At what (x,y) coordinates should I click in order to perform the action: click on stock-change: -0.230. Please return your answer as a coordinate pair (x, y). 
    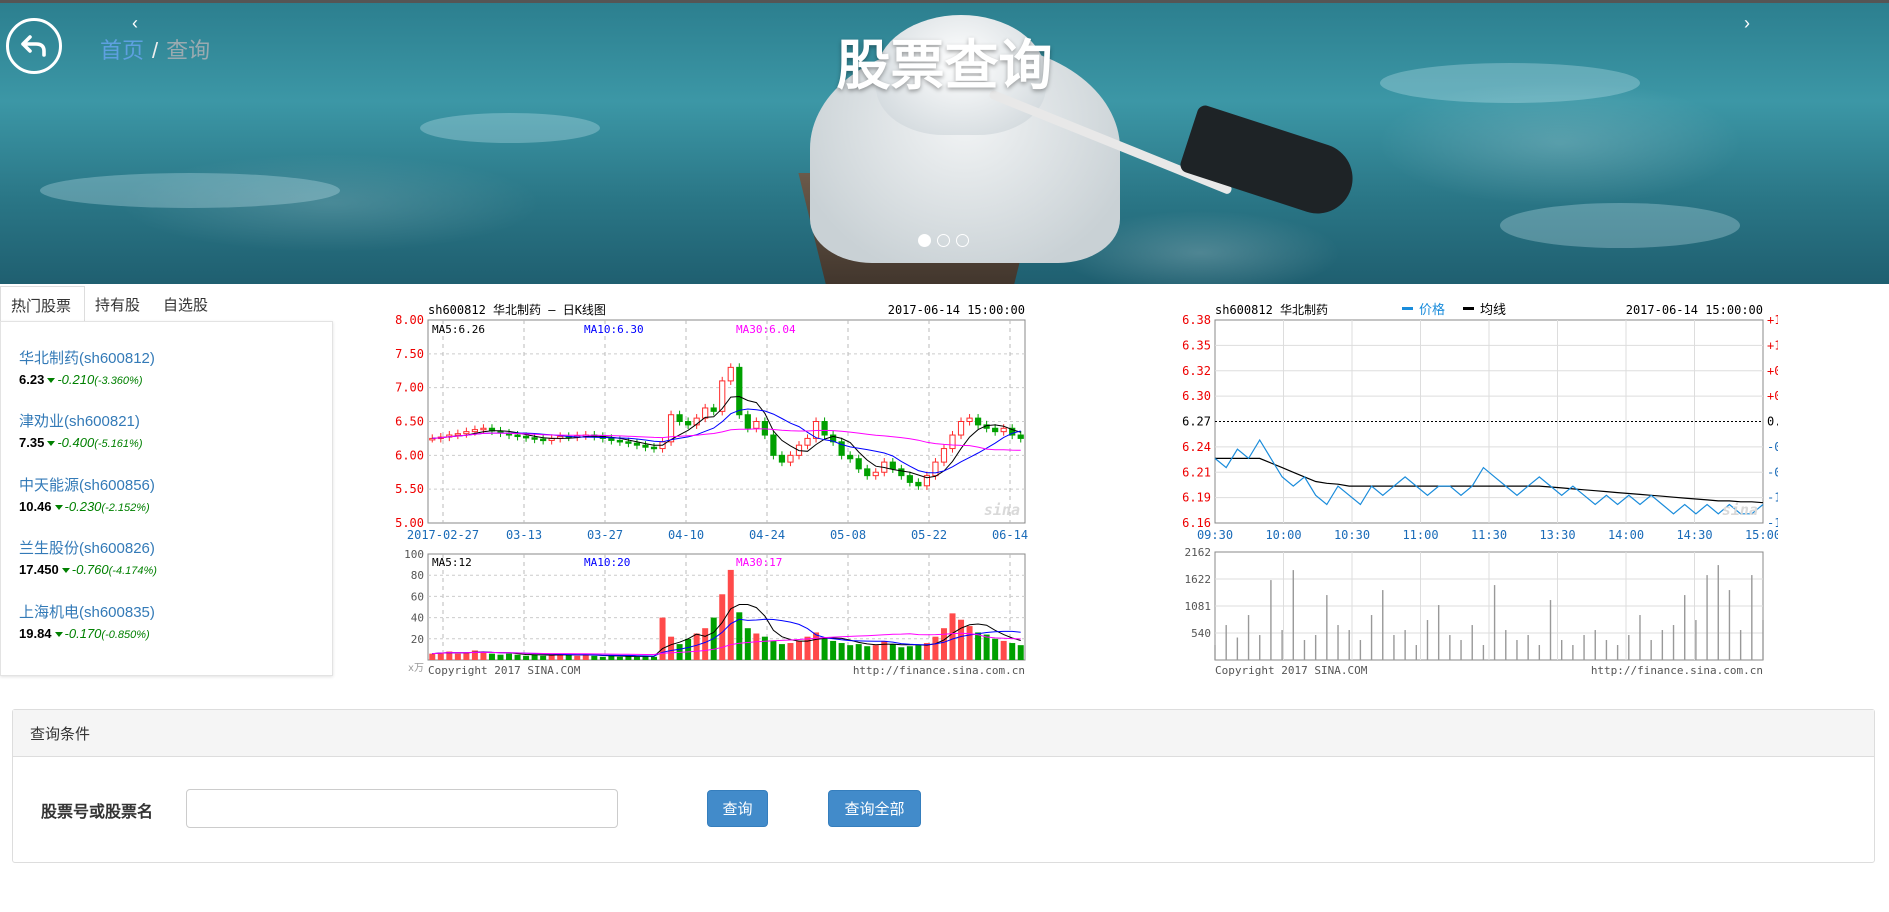
    Looking at the image, I should click on (83, 506).